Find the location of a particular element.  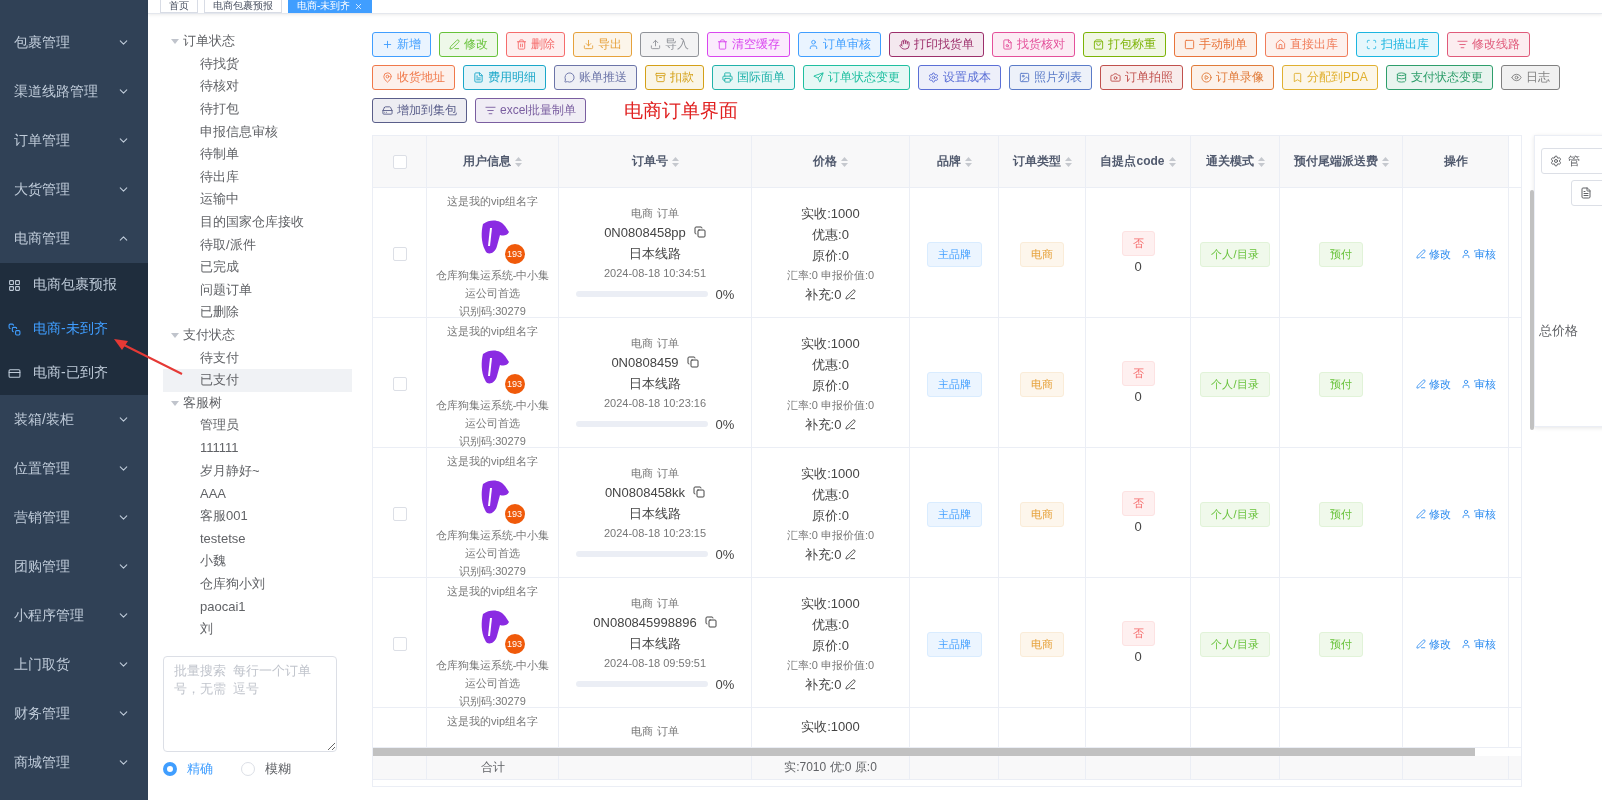

column-header: 通关模式 is located at coordinates (1235, 161).